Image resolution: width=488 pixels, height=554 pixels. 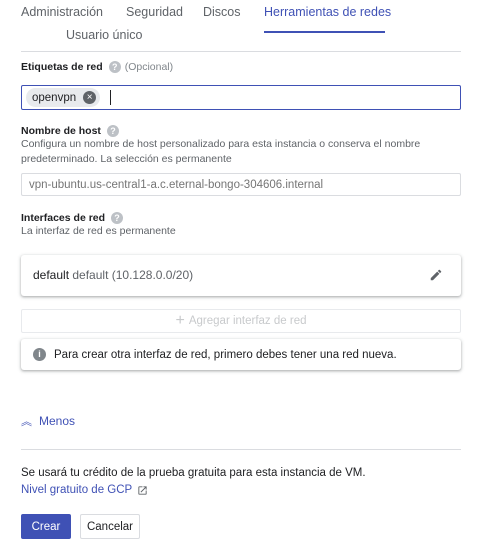 I want to click on tab-discos: Discos, so click(x=222, y=12).